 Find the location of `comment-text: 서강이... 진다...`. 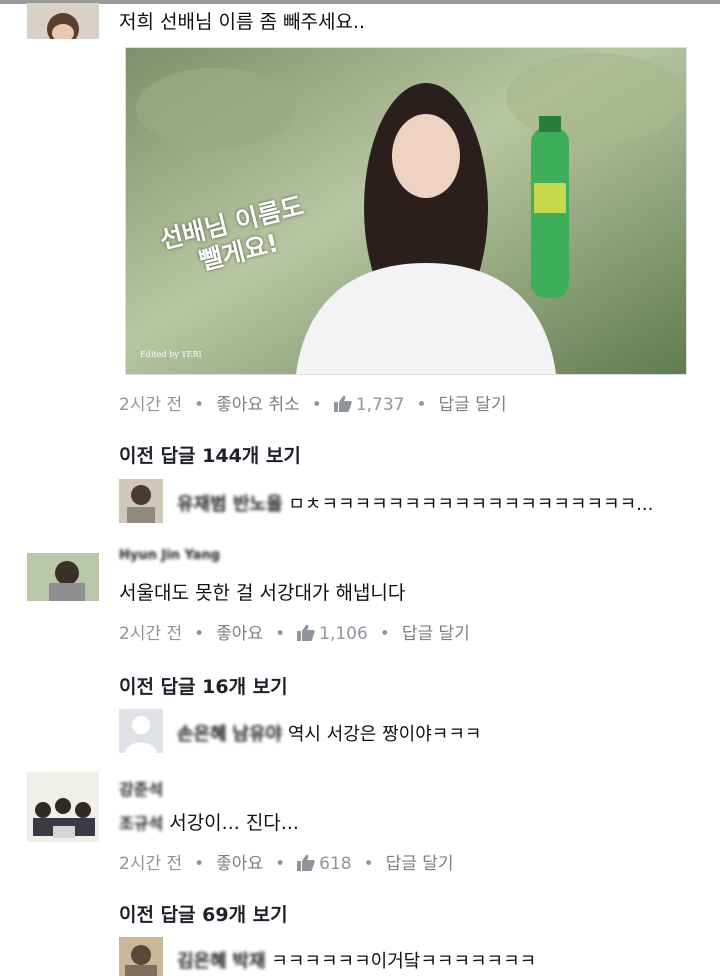

comment-text: 서강이... 진다... is located at coordinates (234, 823).